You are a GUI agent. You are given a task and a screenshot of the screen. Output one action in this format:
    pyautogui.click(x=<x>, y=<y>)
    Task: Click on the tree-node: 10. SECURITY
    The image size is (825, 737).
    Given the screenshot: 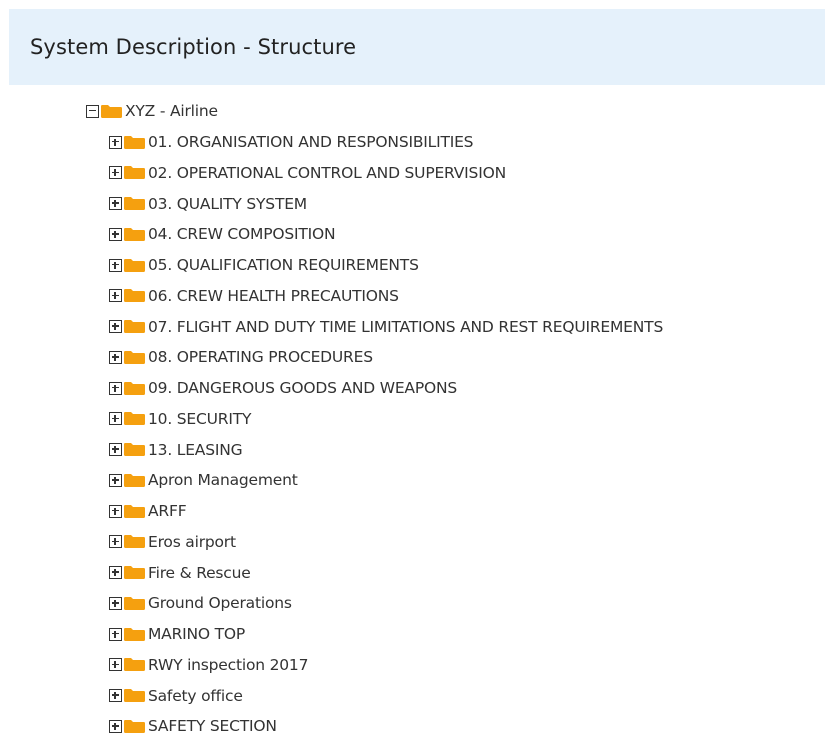 What is the action you would take?
    pyautogui.click(x=180, y=419)
    